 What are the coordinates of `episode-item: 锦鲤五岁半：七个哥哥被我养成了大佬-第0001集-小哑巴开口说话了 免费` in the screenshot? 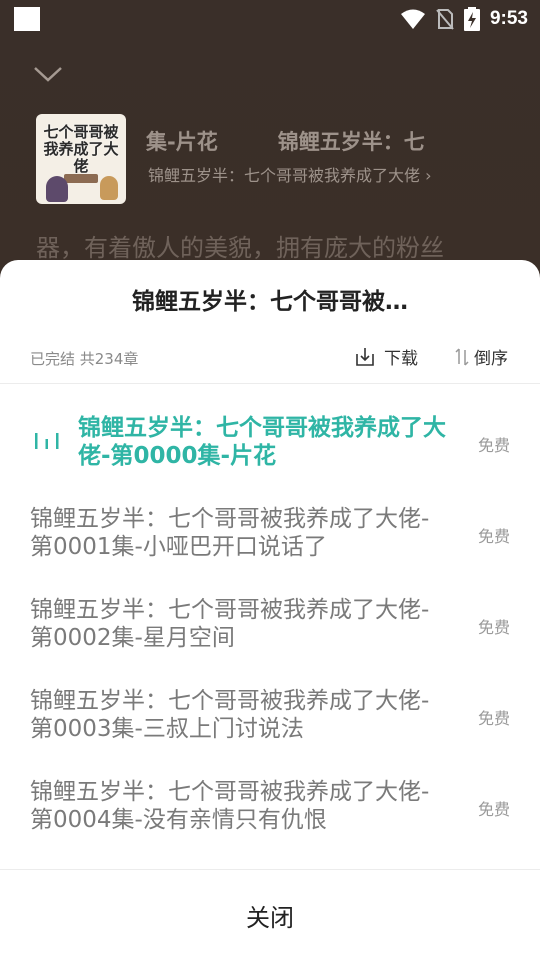 It's located at (270, 524).